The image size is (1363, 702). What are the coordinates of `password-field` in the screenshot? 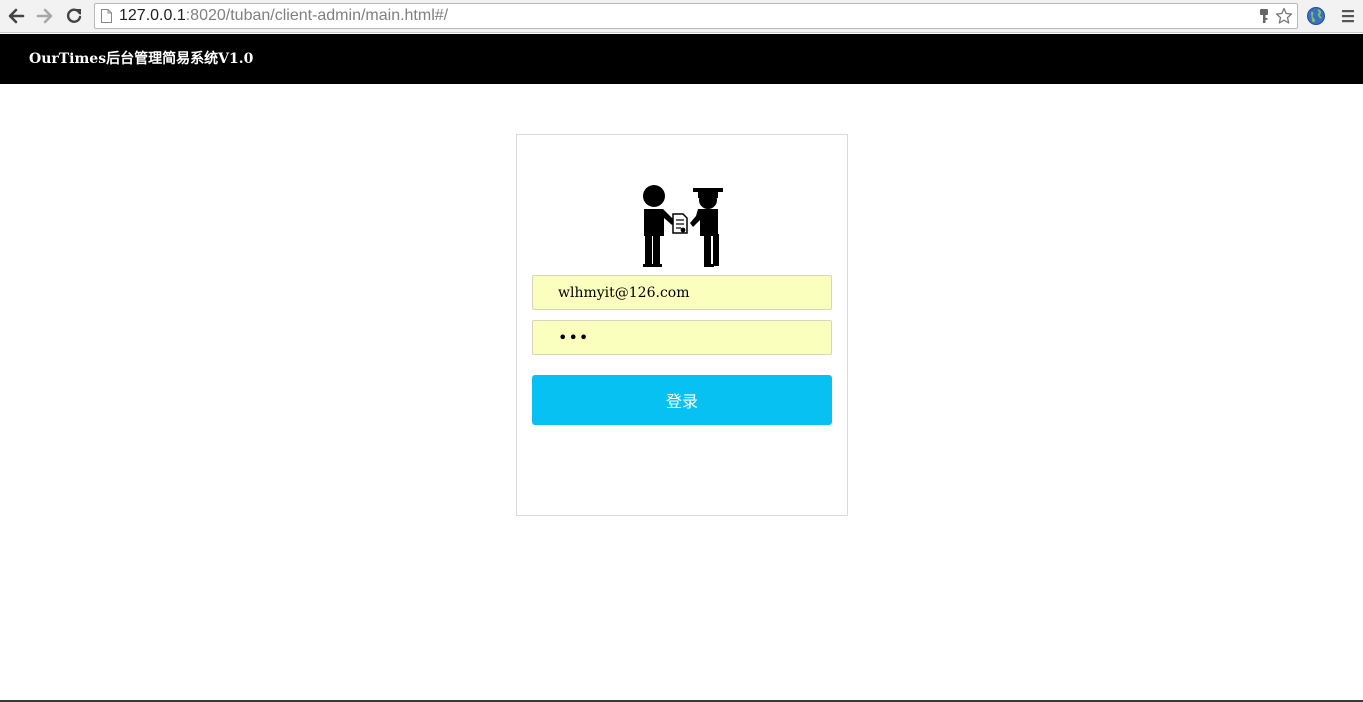 It's located at (682, 337).